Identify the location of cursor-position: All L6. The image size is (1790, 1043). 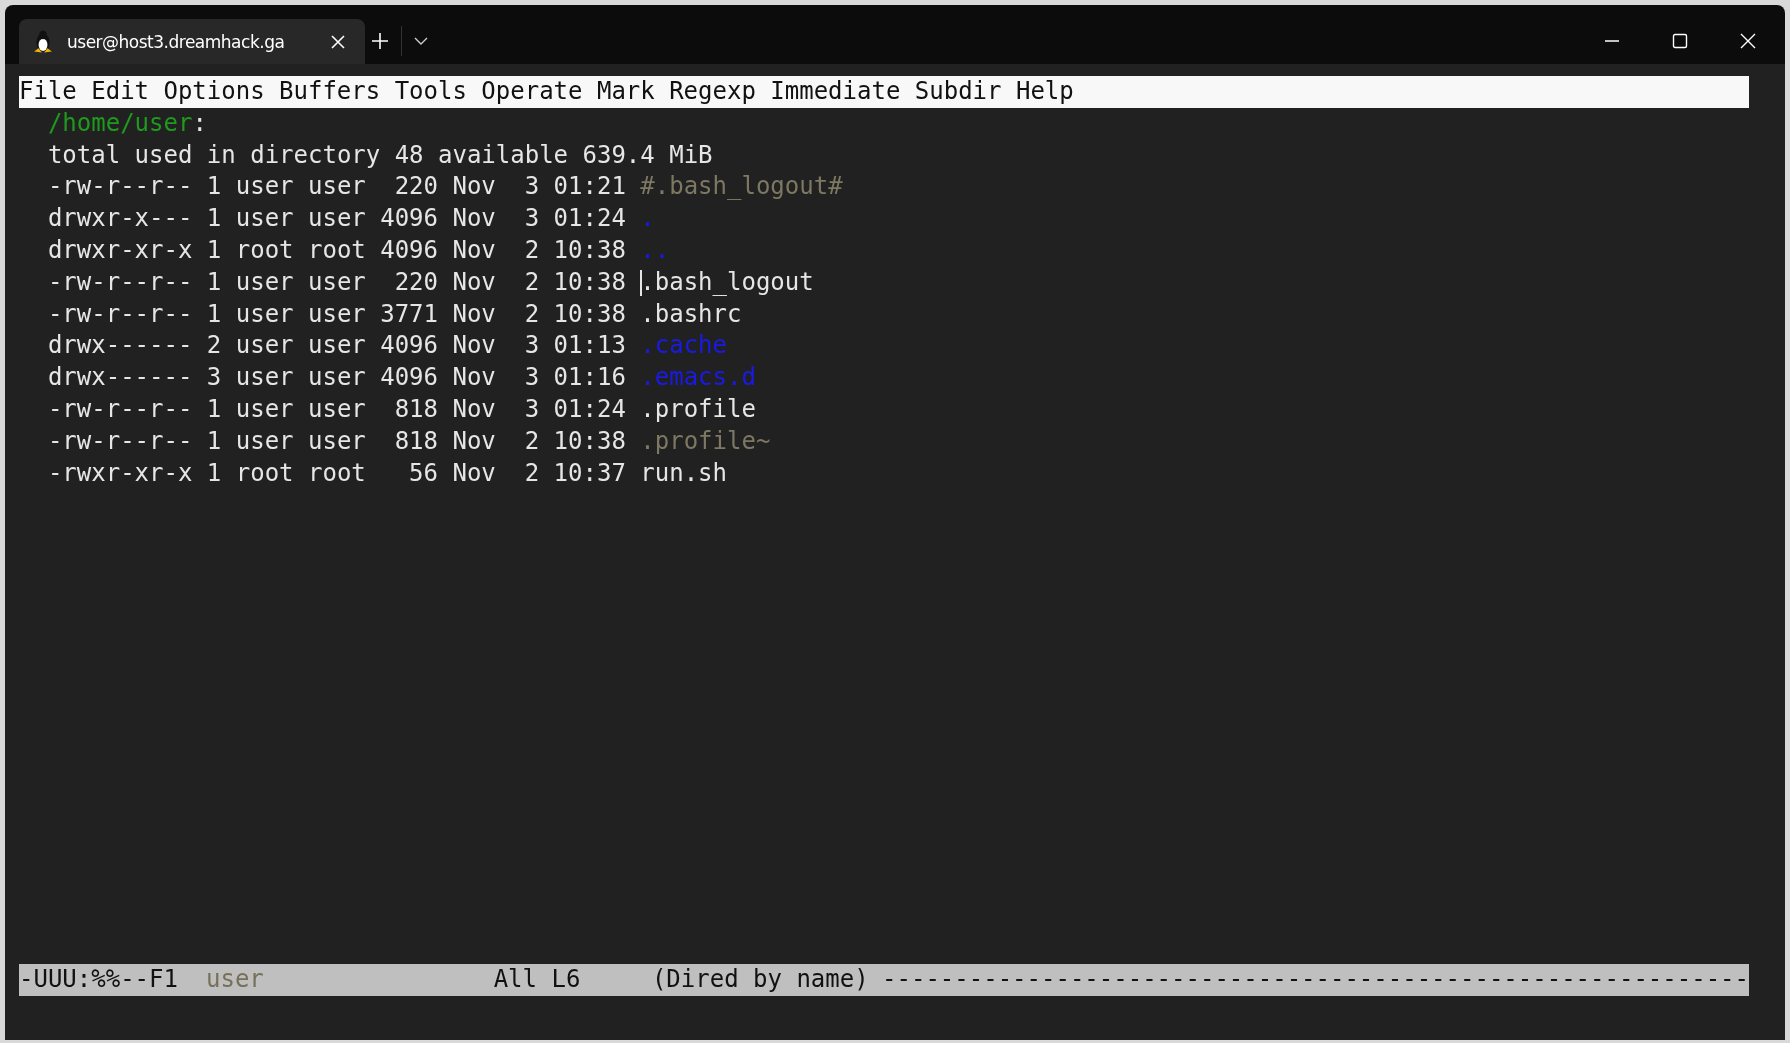
(537, 980).